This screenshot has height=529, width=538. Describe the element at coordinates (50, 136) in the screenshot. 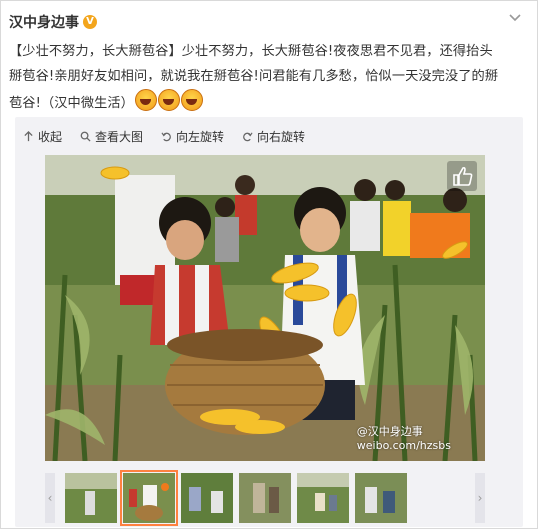

I see `collapse-label: 收起` at that location.